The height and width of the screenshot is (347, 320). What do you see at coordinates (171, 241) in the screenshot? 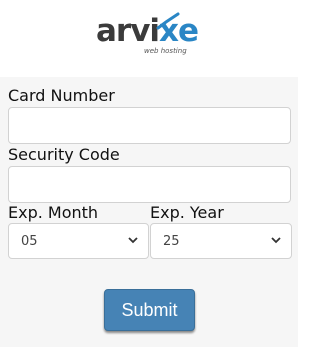
I see `exp-year-value: 25` at bounding box center [171, 241].